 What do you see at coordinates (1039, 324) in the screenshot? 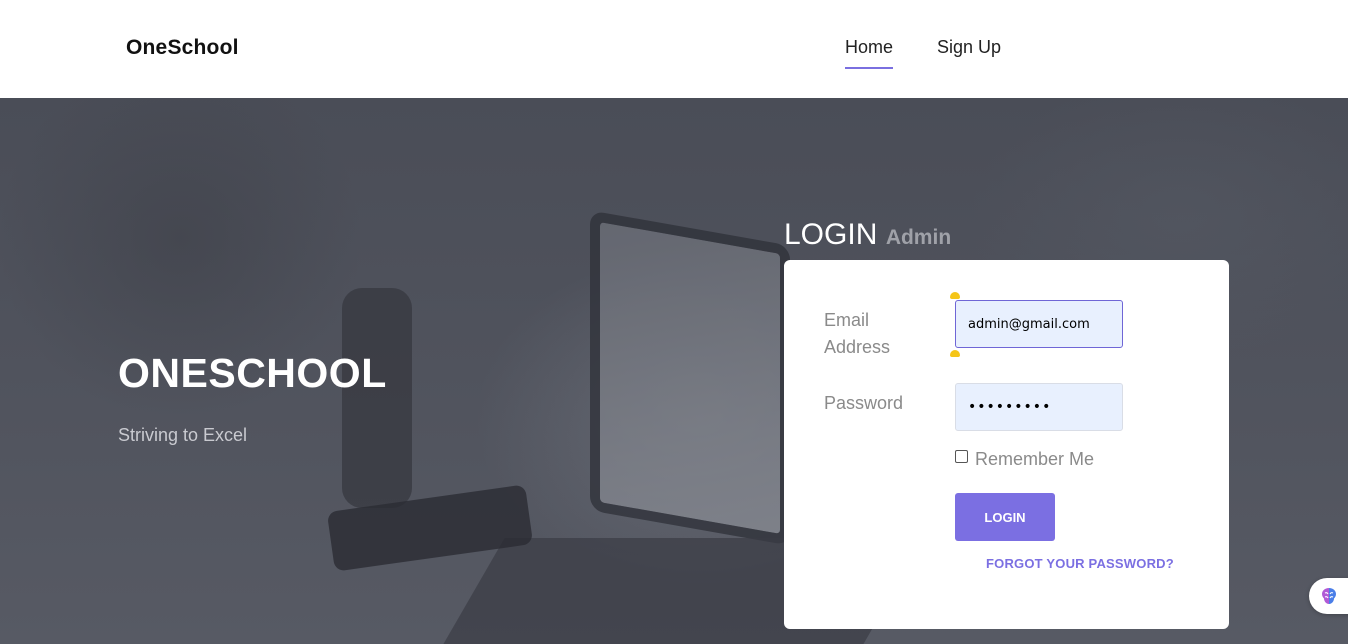
I see `email-input` at bounding box center [1039, 324].